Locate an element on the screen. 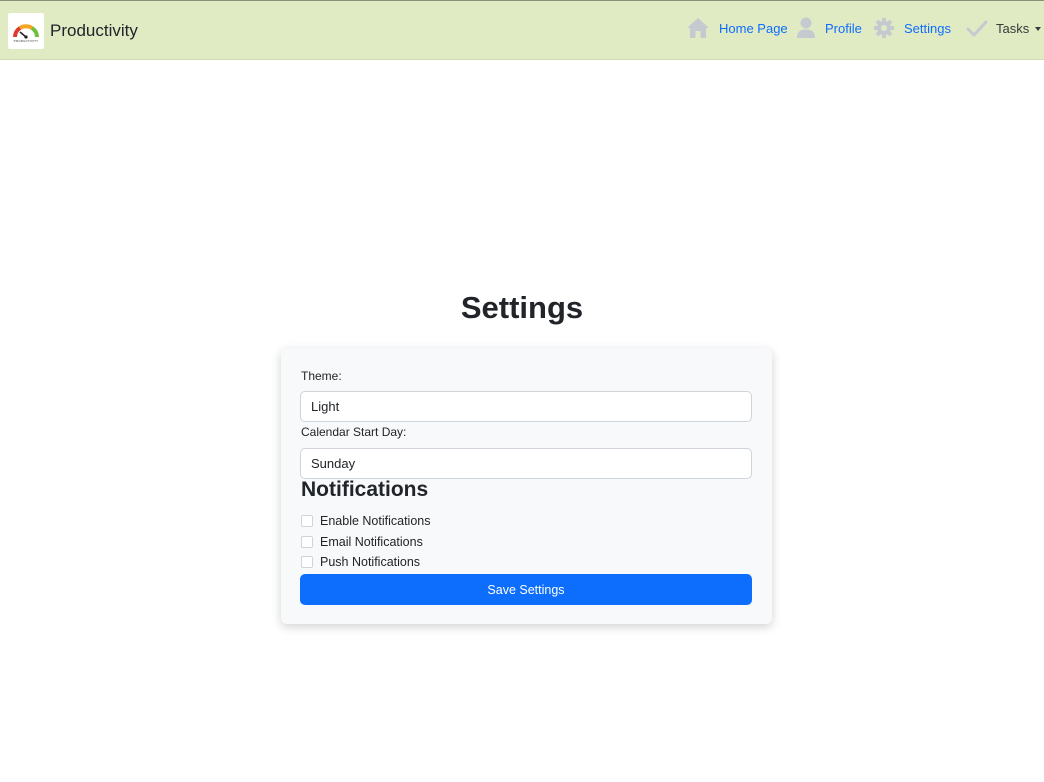 Image resolution: width=1044 pixels, height=782 pixels. theme-select: Light is located at coordinates (526, 406).